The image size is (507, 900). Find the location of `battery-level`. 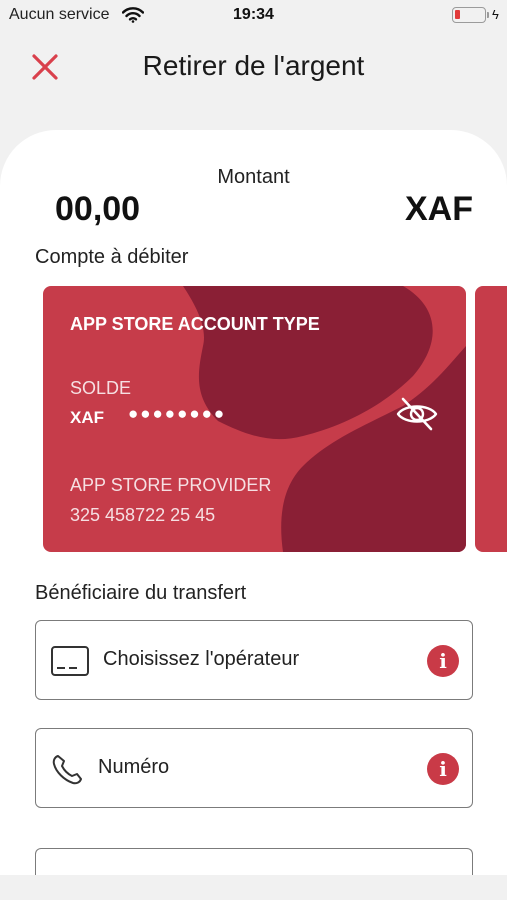

battery-level is located at coordinates (457, 14).